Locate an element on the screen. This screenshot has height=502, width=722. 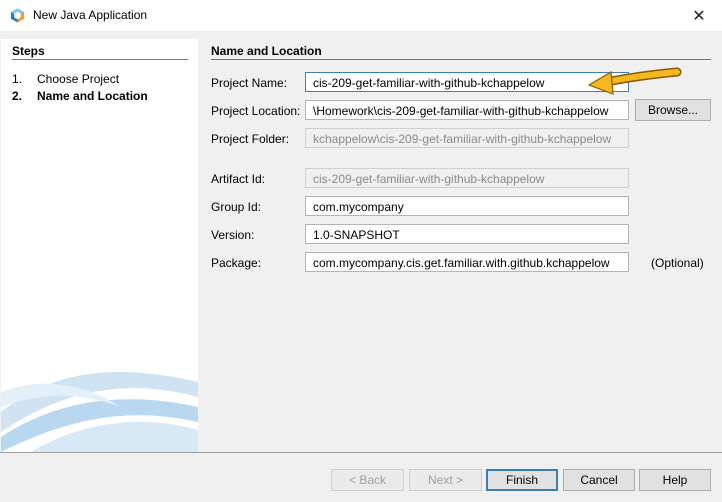
finish-button: Finish is located at coordinates (522, 480).